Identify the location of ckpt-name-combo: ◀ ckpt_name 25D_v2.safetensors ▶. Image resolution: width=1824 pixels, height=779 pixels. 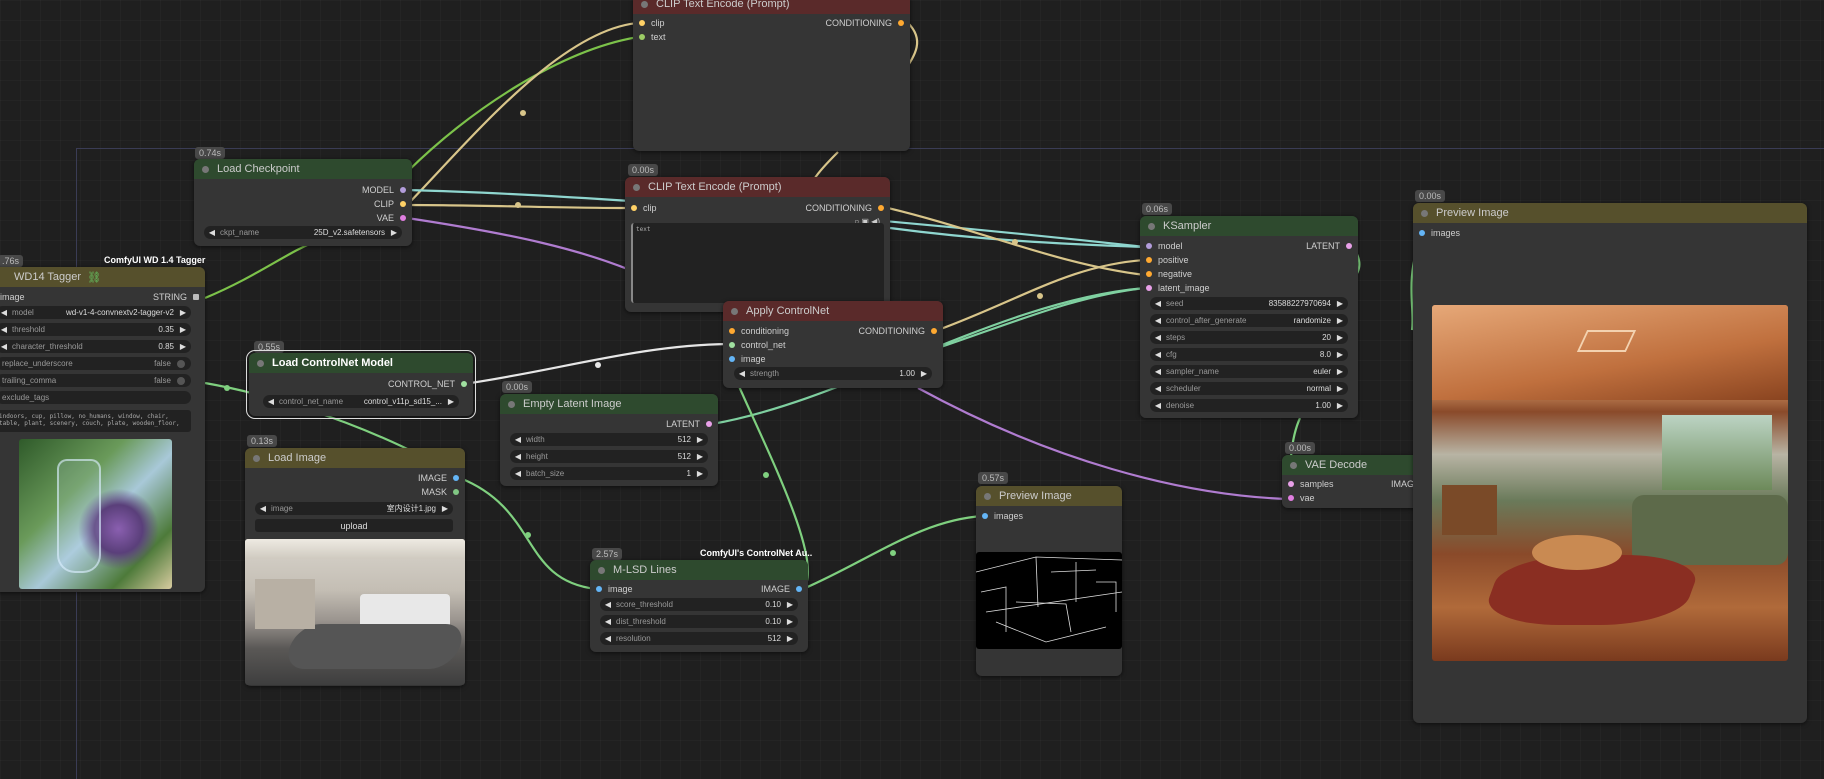
(303, 232).